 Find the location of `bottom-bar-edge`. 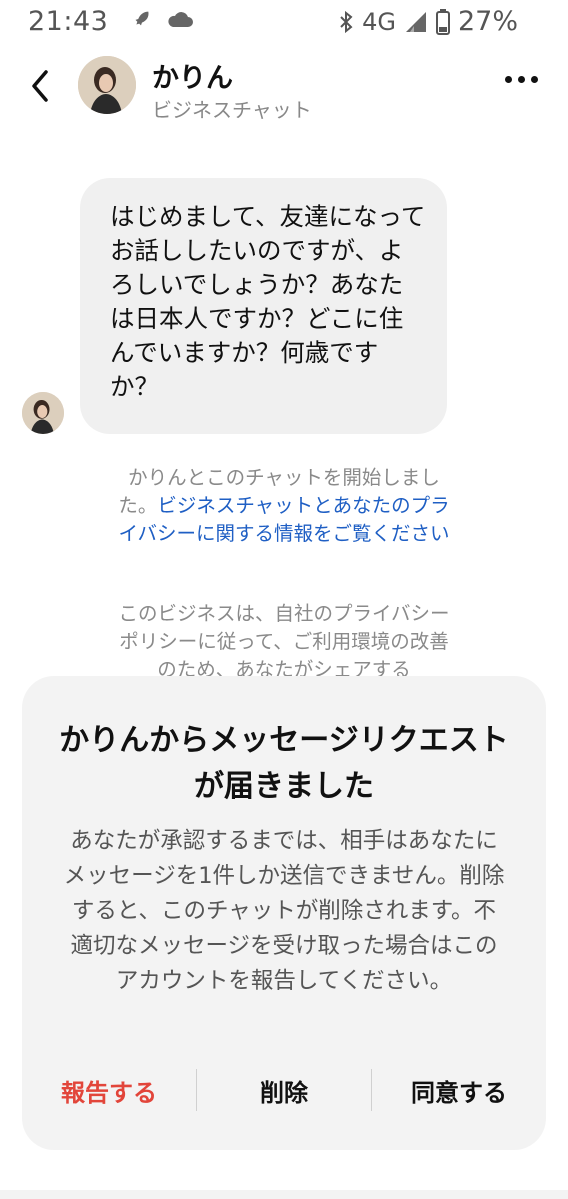

bottom-bar-edge is located at coordinates (284, 1194).